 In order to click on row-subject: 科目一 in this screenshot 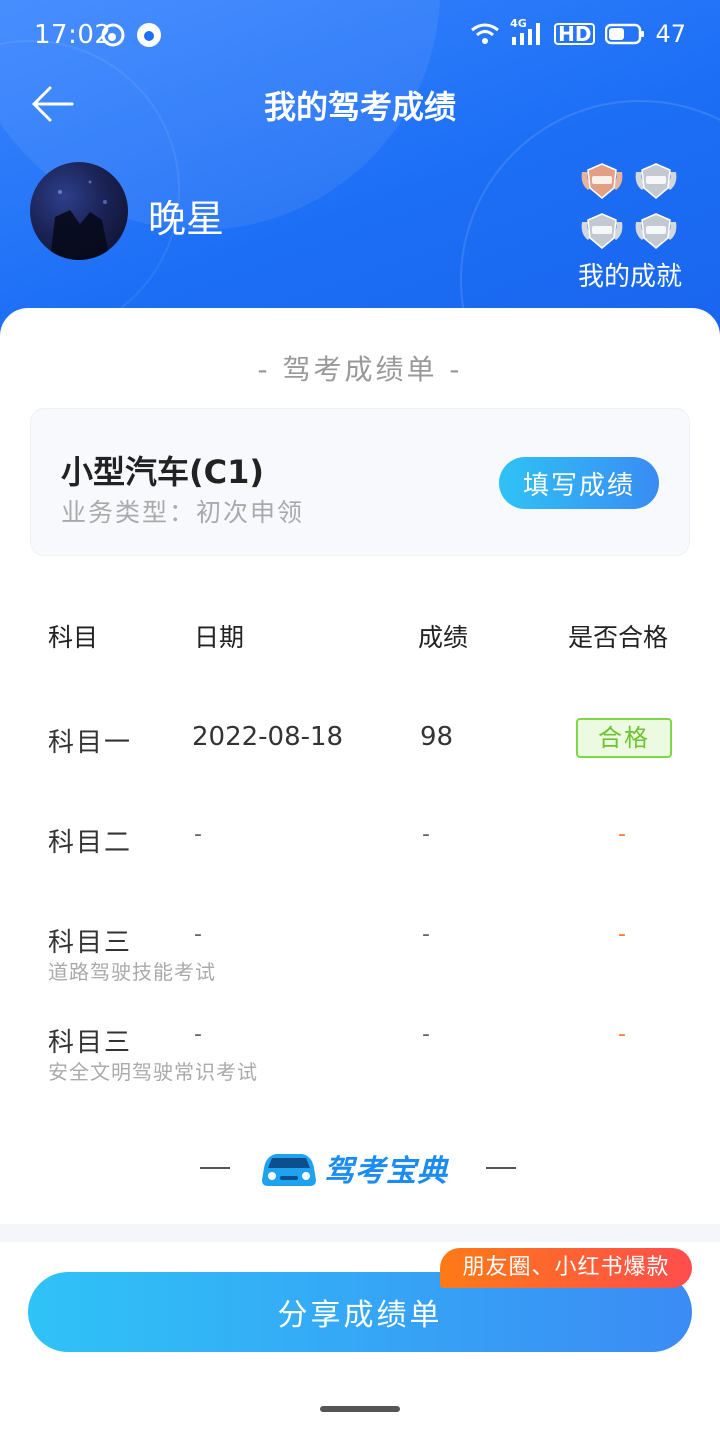, I will do `click(90, 743)`.